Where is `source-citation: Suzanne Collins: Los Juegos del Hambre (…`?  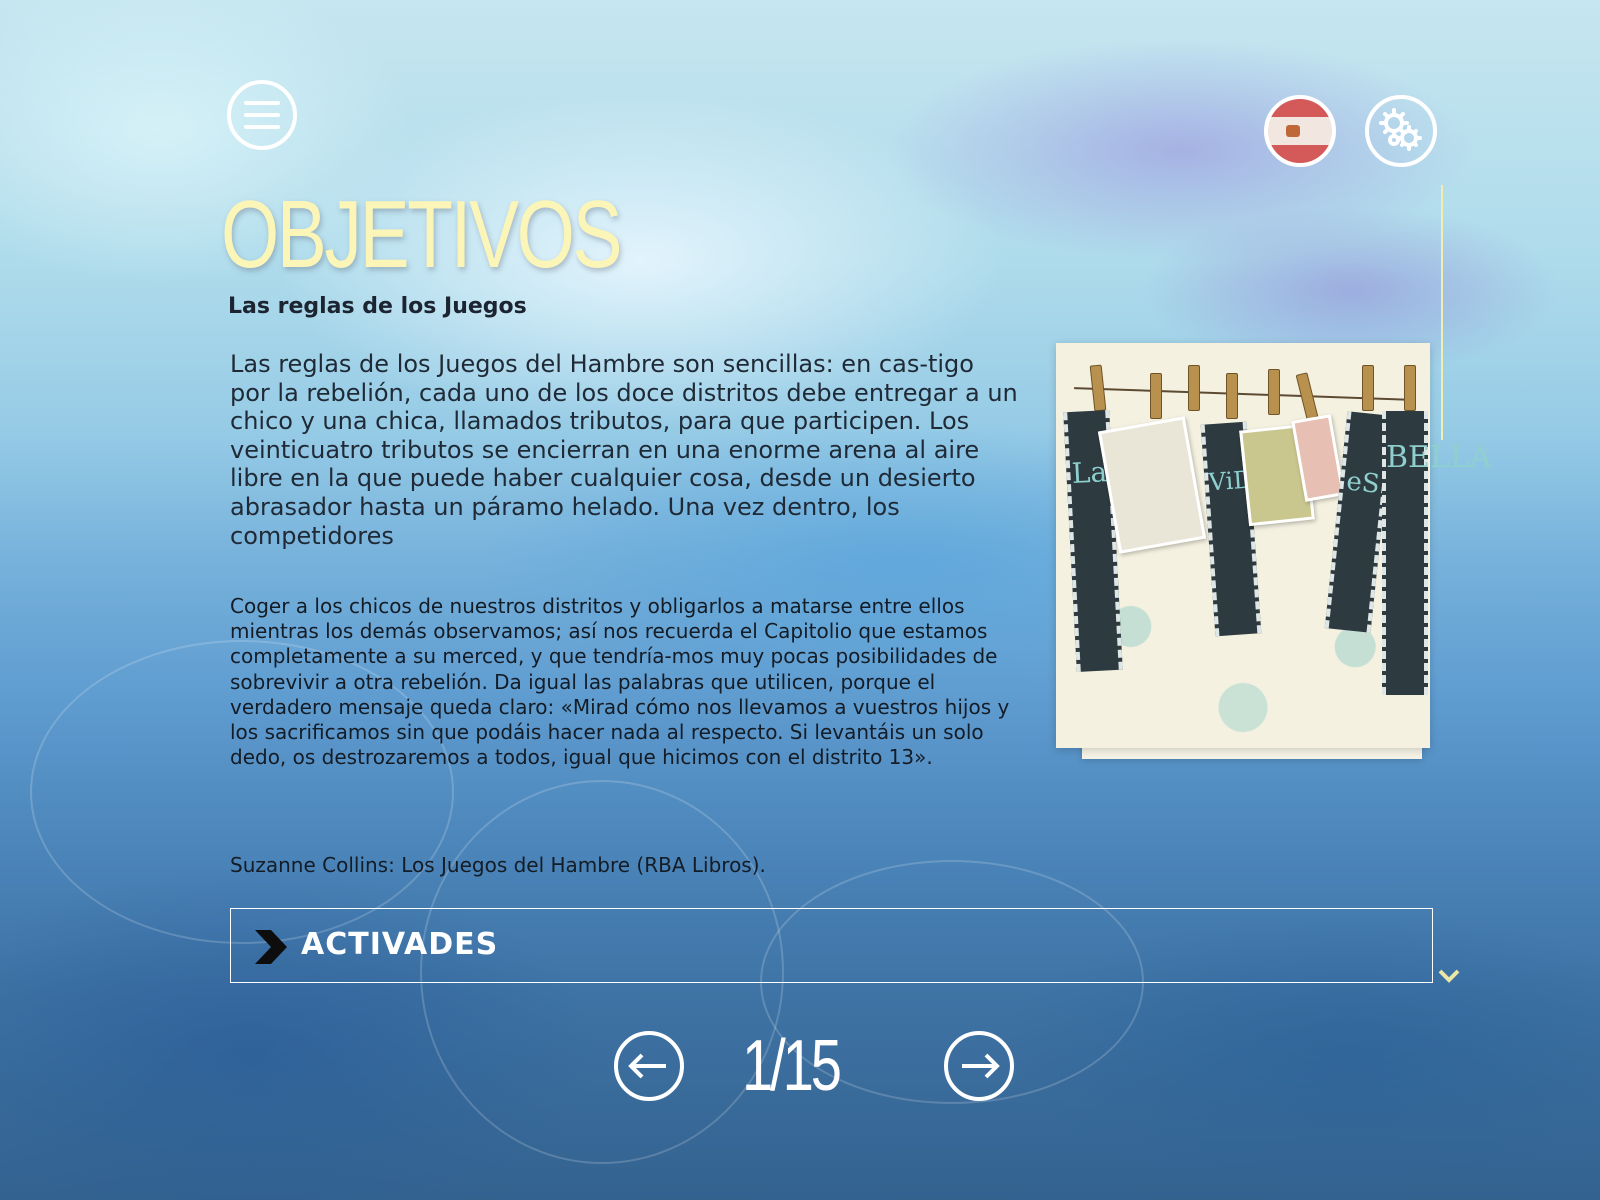
source-citation: Suzanne Collins: Los Juegos del Hambre (… is located at coordinates (498, 865).